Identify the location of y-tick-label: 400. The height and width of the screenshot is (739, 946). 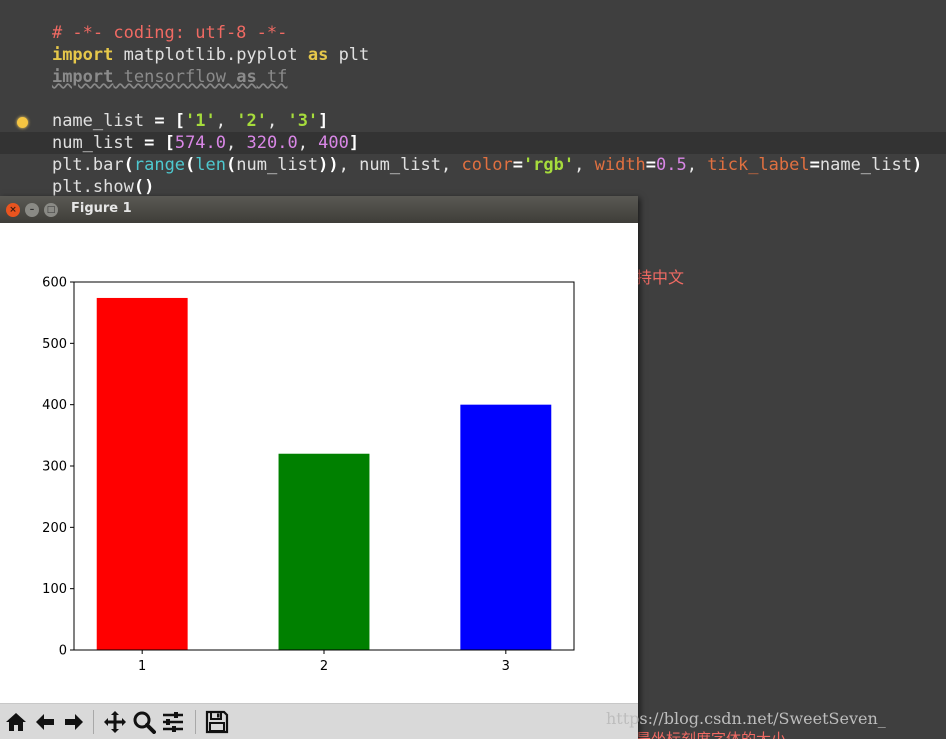
(54, 405).